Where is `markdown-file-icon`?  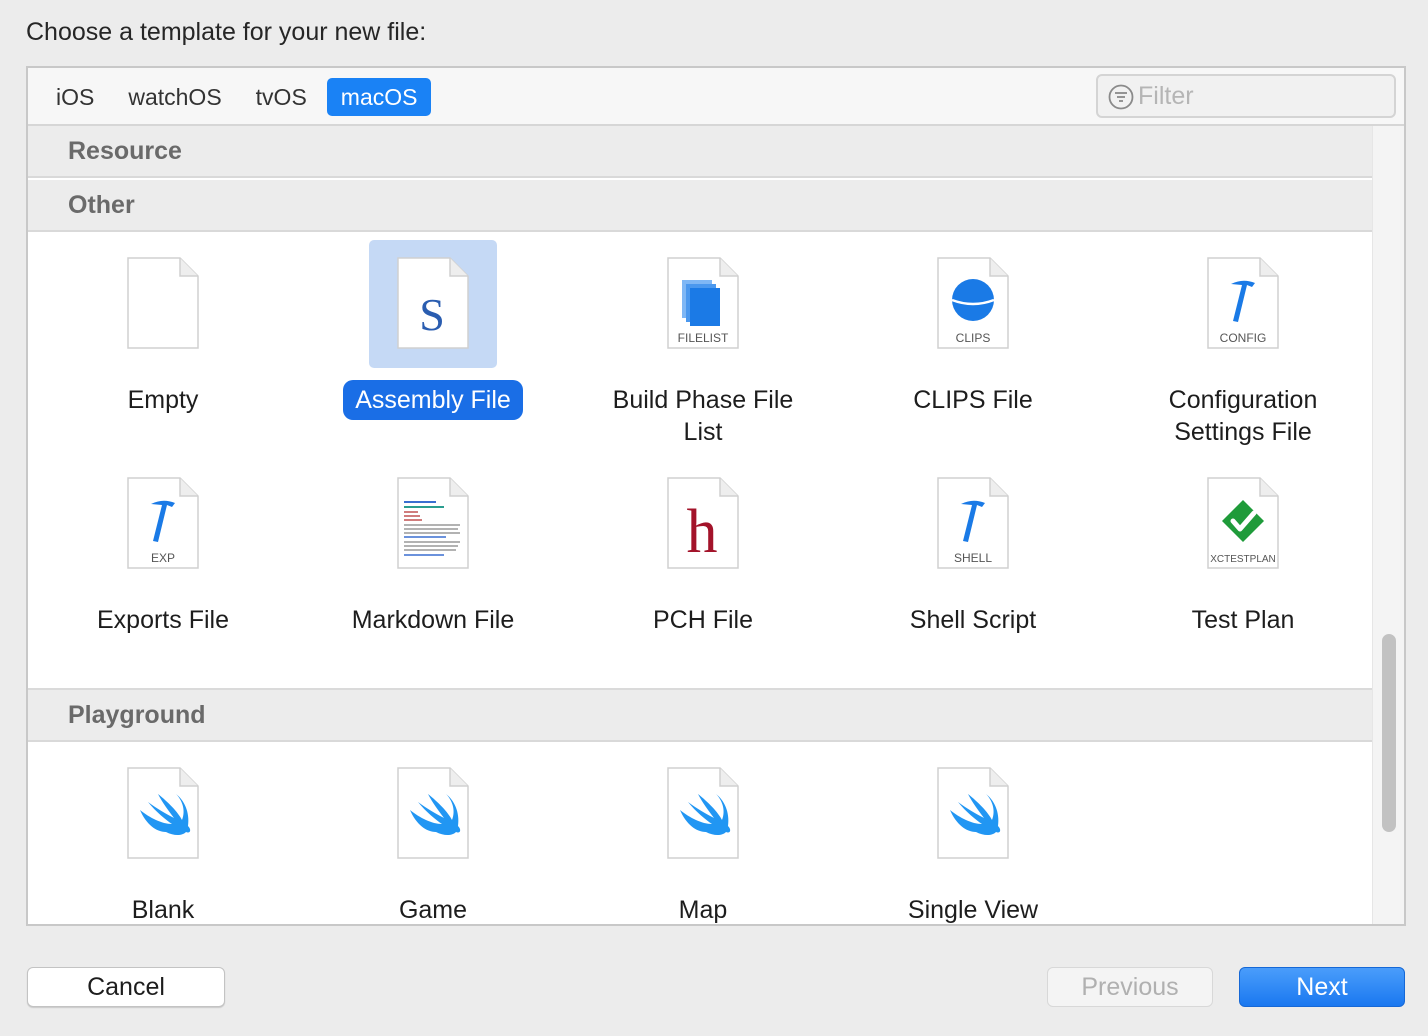 markdown-file-icon is located at coordinates (433, 523).